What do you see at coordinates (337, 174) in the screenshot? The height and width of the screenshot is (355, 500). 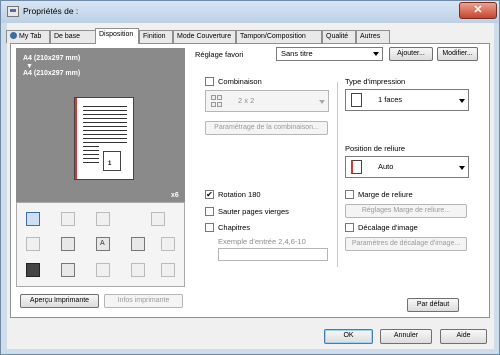 I see `column-divider` at bounding box center [337, 174].